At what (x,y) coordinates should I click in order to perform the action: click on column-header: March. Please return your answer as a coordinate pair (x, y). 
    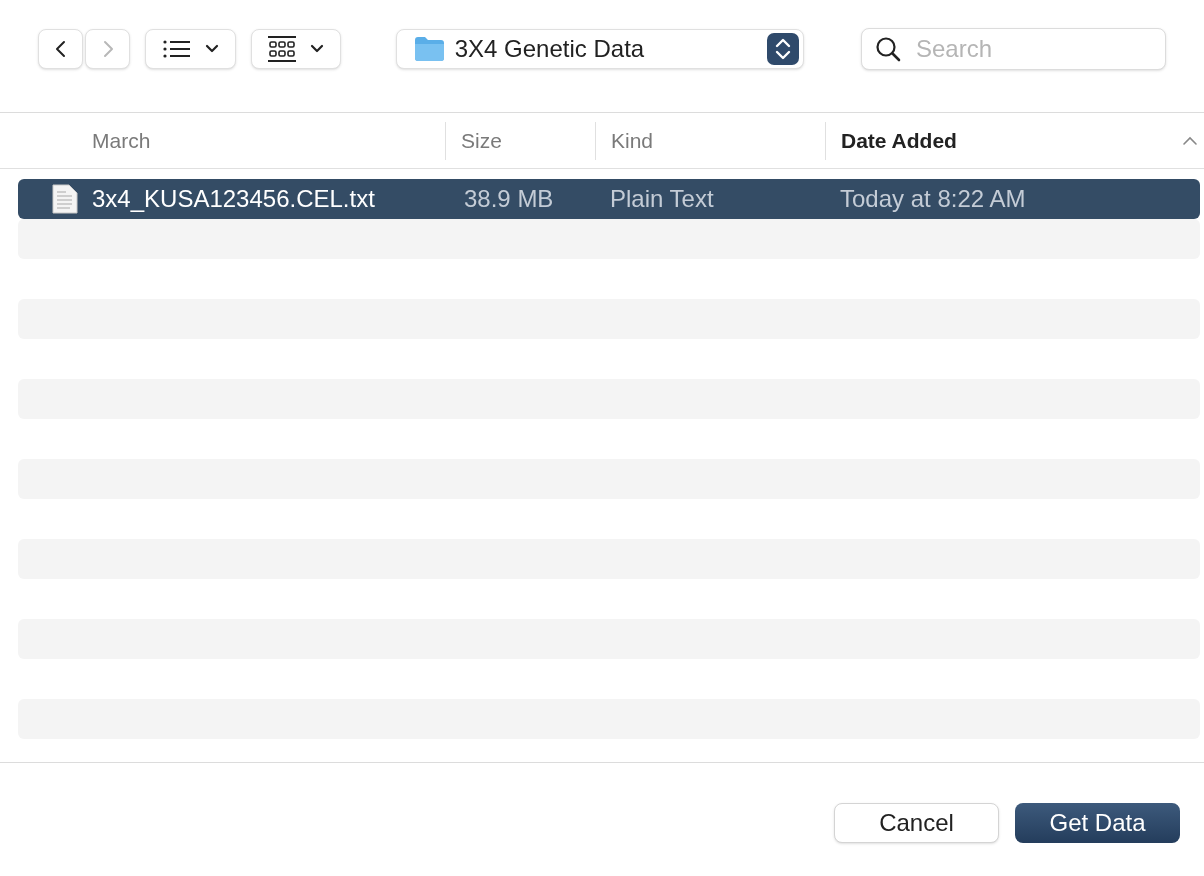
    Looking at the image, I should click on (121, 140).